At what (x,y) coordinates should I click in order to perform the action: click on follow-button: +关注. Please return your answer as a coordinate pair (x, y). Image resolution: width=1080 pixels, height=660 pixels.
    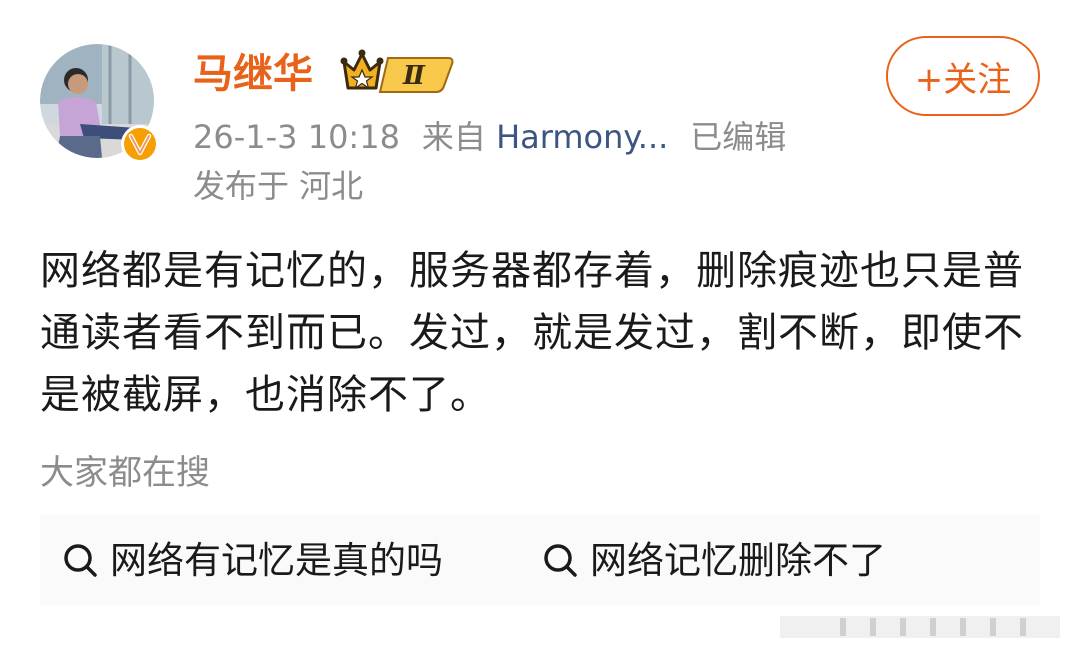
    Looking at the image, I should click on (963, 76).